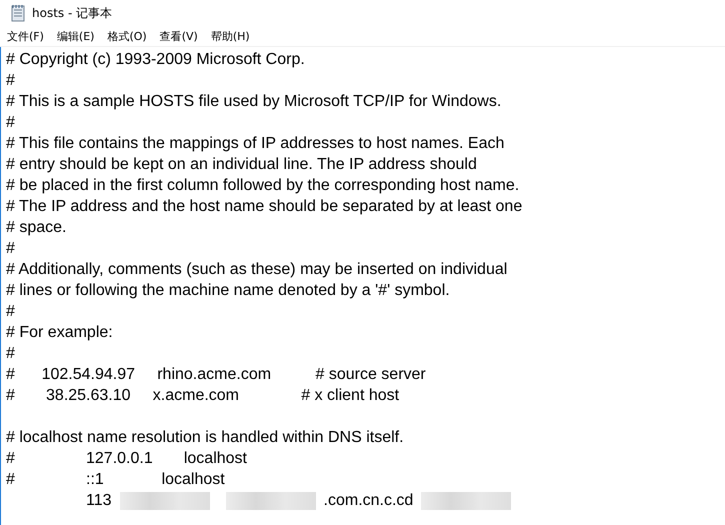  What do you see at coordinates (98, 501) in the screenshot?
I see `text-line: 113` at bounding box center [98, 501].